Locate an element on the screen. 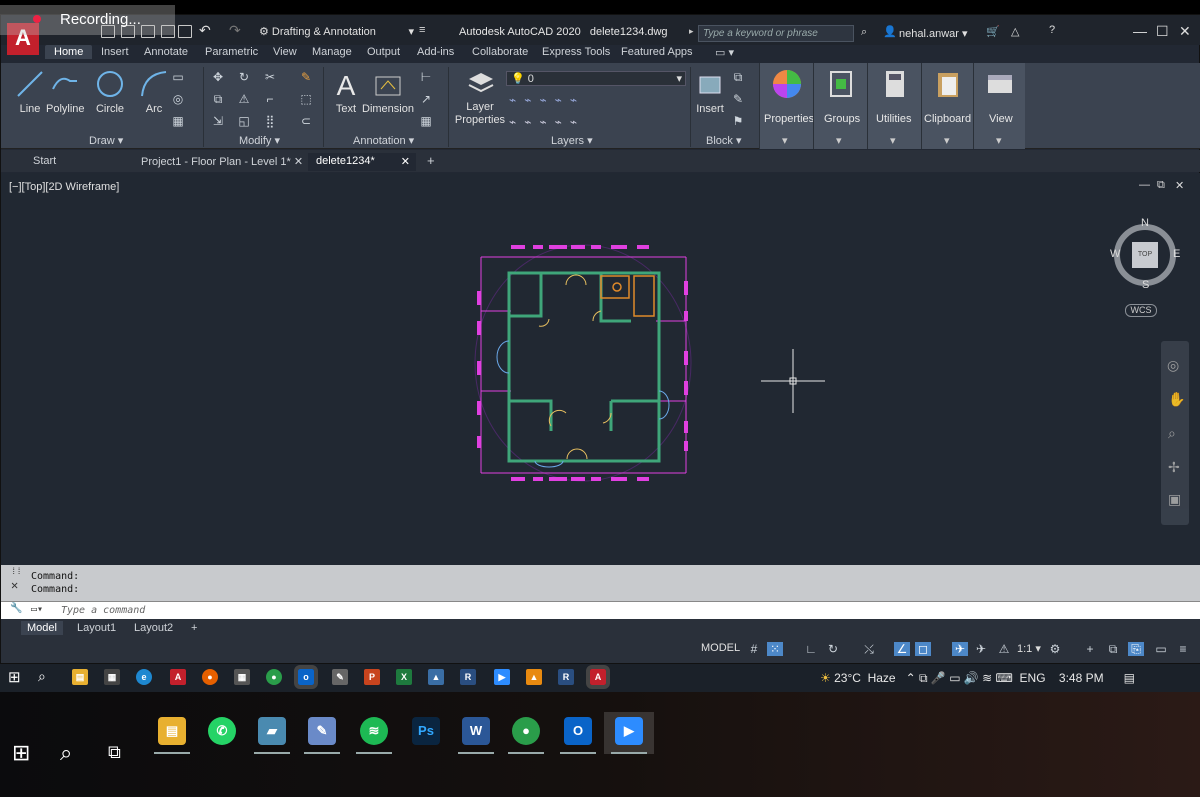 This screenshot has height=797, width=1200. viewcube: TOP N S E W is located at coordinates (1145, 254).